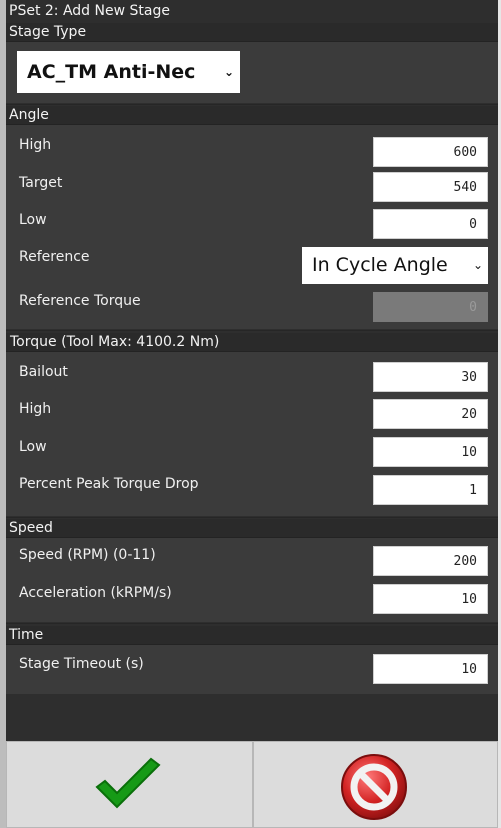 This screenshot has height=828, width=501. I want to click on stage-type-selected: AC_TM Anti-Nec, so click(111, 72).